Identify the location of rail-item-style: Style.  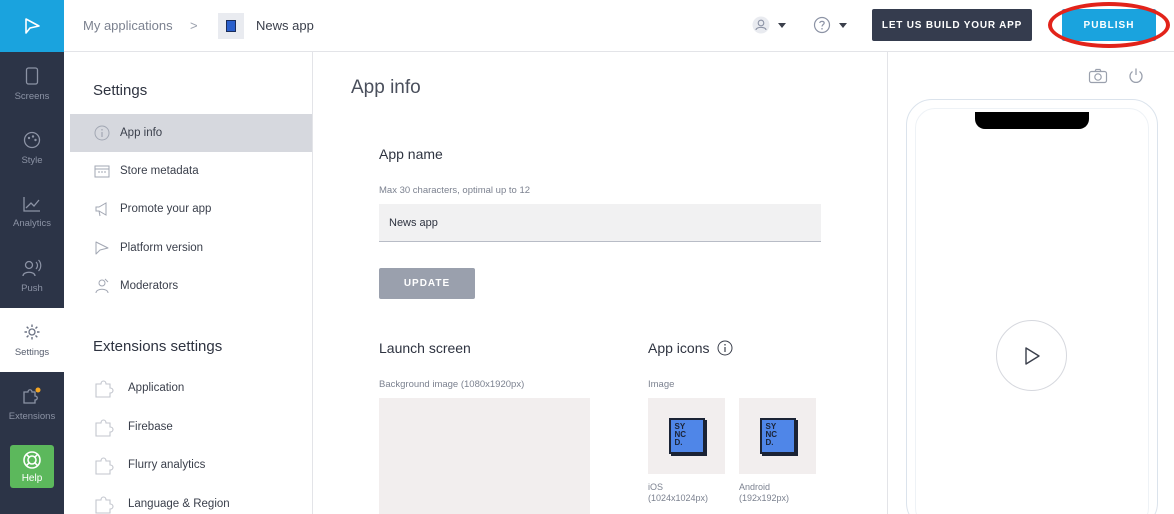
(32, 148).